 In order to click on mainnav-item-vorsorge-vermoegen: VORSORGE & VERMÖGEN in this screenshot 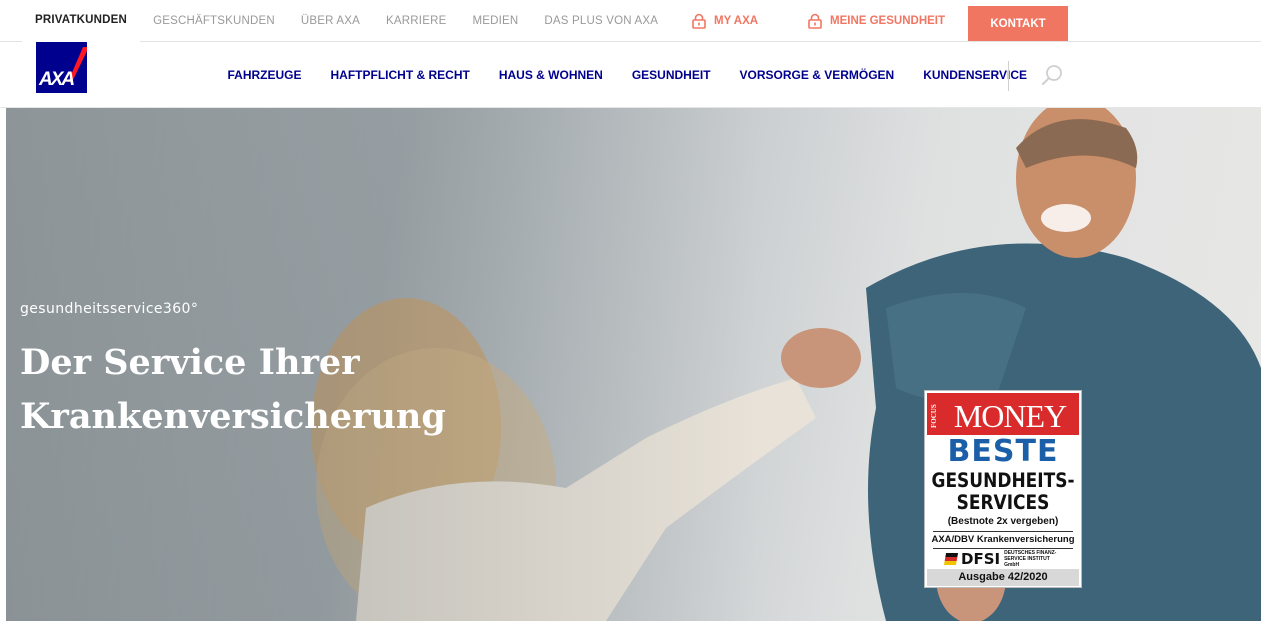, I will do `click(817, 75)`.